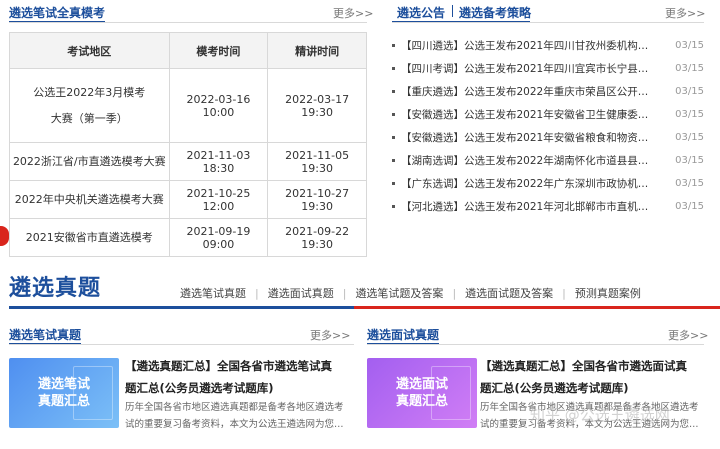 This screenshot has width=720, height=449. I want to click on list-item: 【湖南选调】公选王发布2022年湖南怀化市道县县… 03/15, so click(548, 160).